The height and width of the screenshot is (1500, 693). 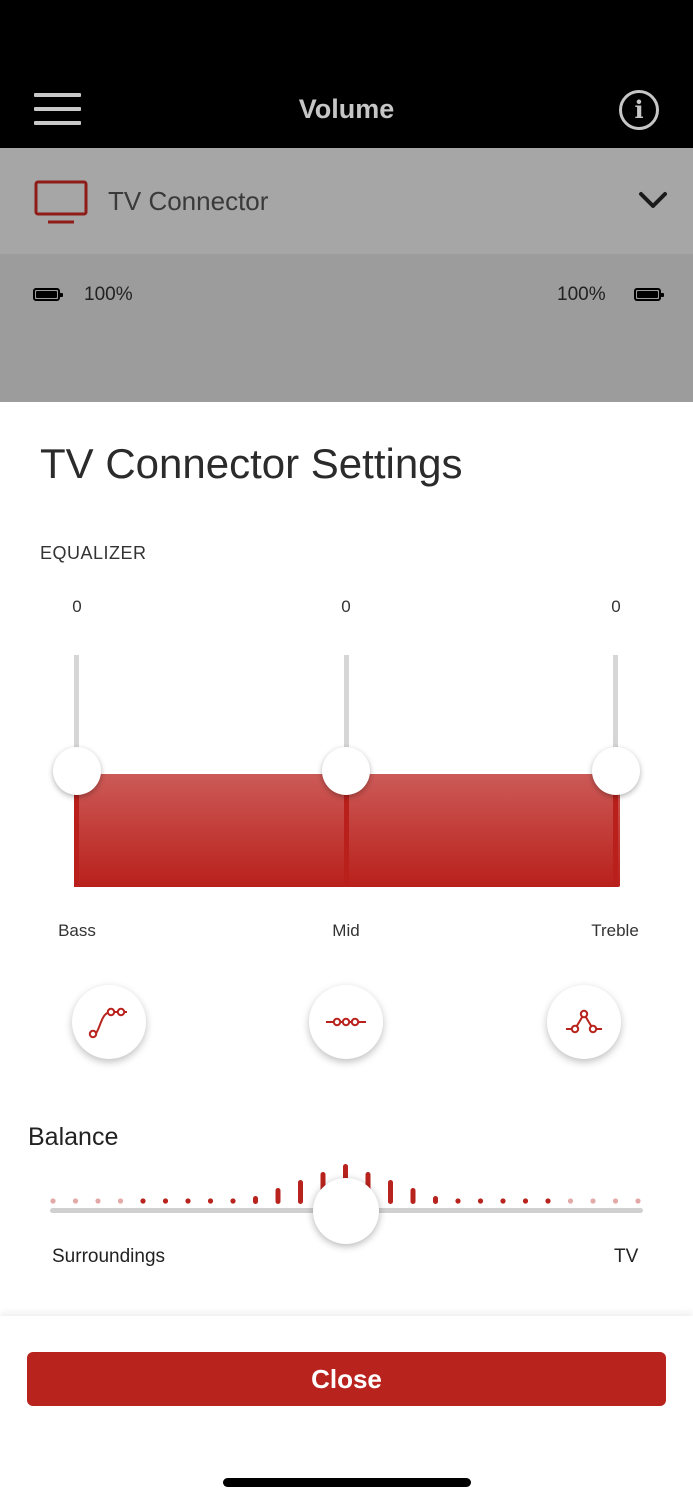 I want to click on equalizer-label: EQUALIZER, so click(x=93, y=553).